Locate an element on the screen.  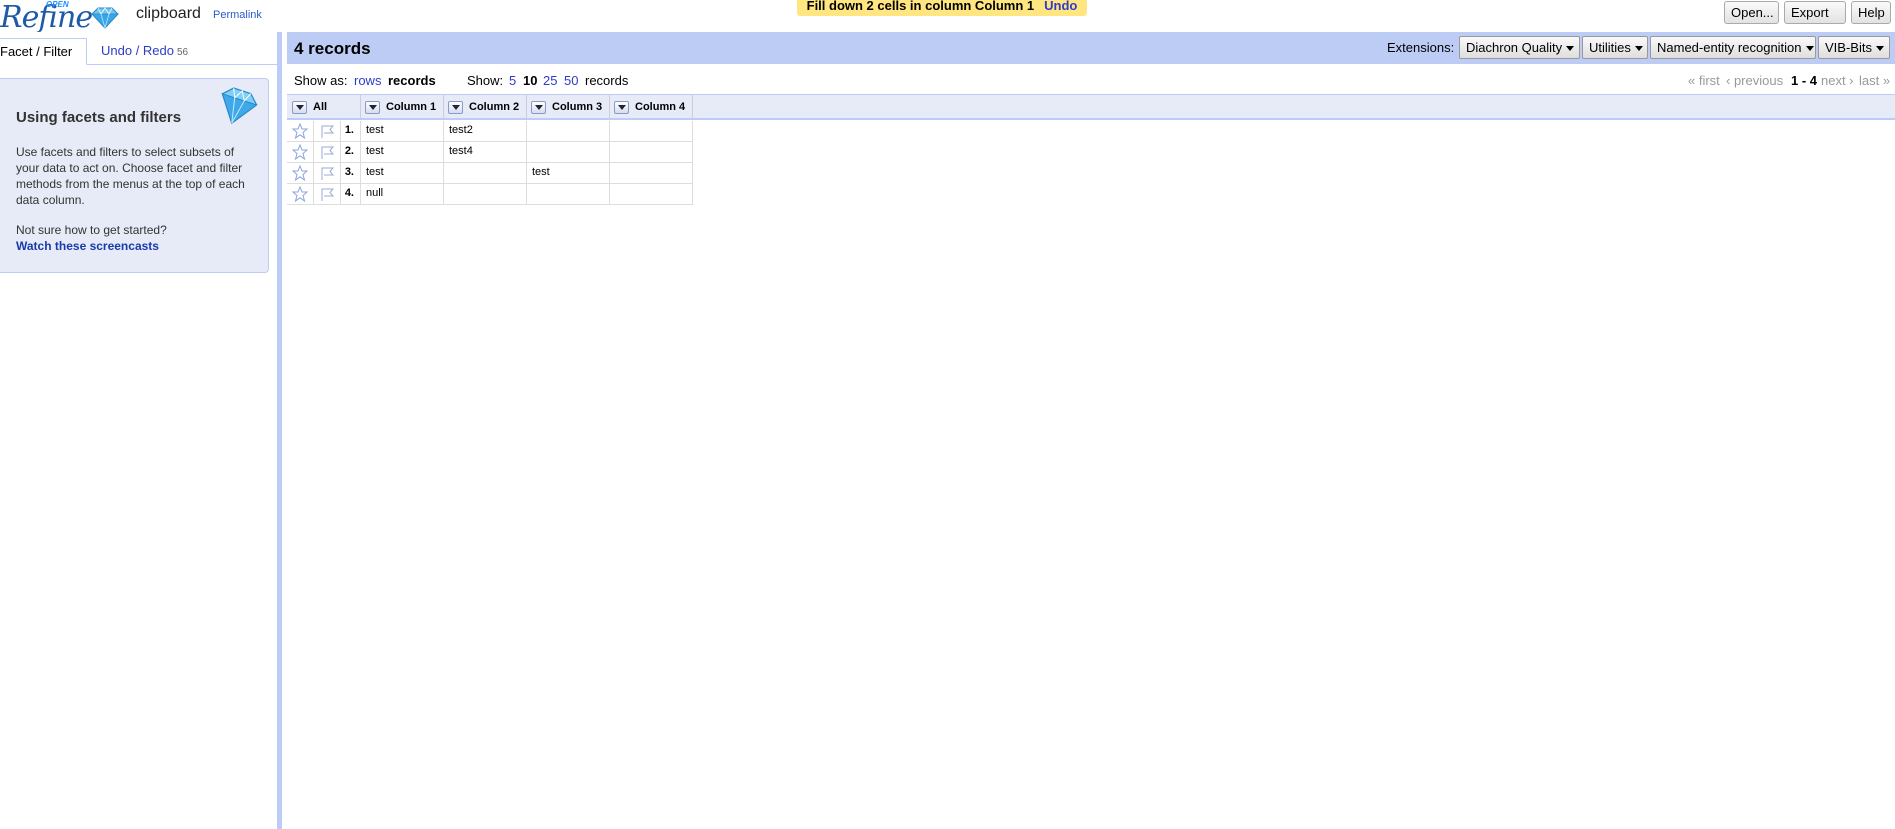
column-header-2: Column 2 is located at coordinates (485, 107).